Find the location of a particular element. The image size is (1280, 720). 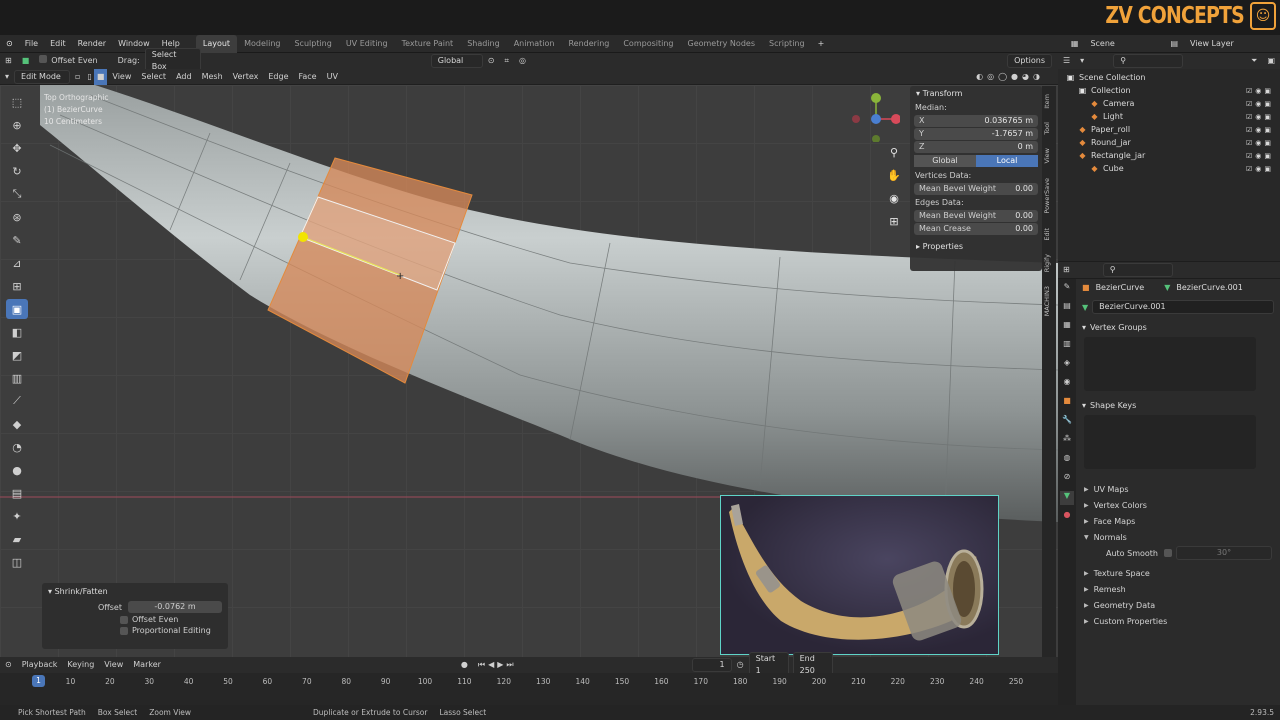

tab-rendering: Rendering is located at coordinates (588, 44).